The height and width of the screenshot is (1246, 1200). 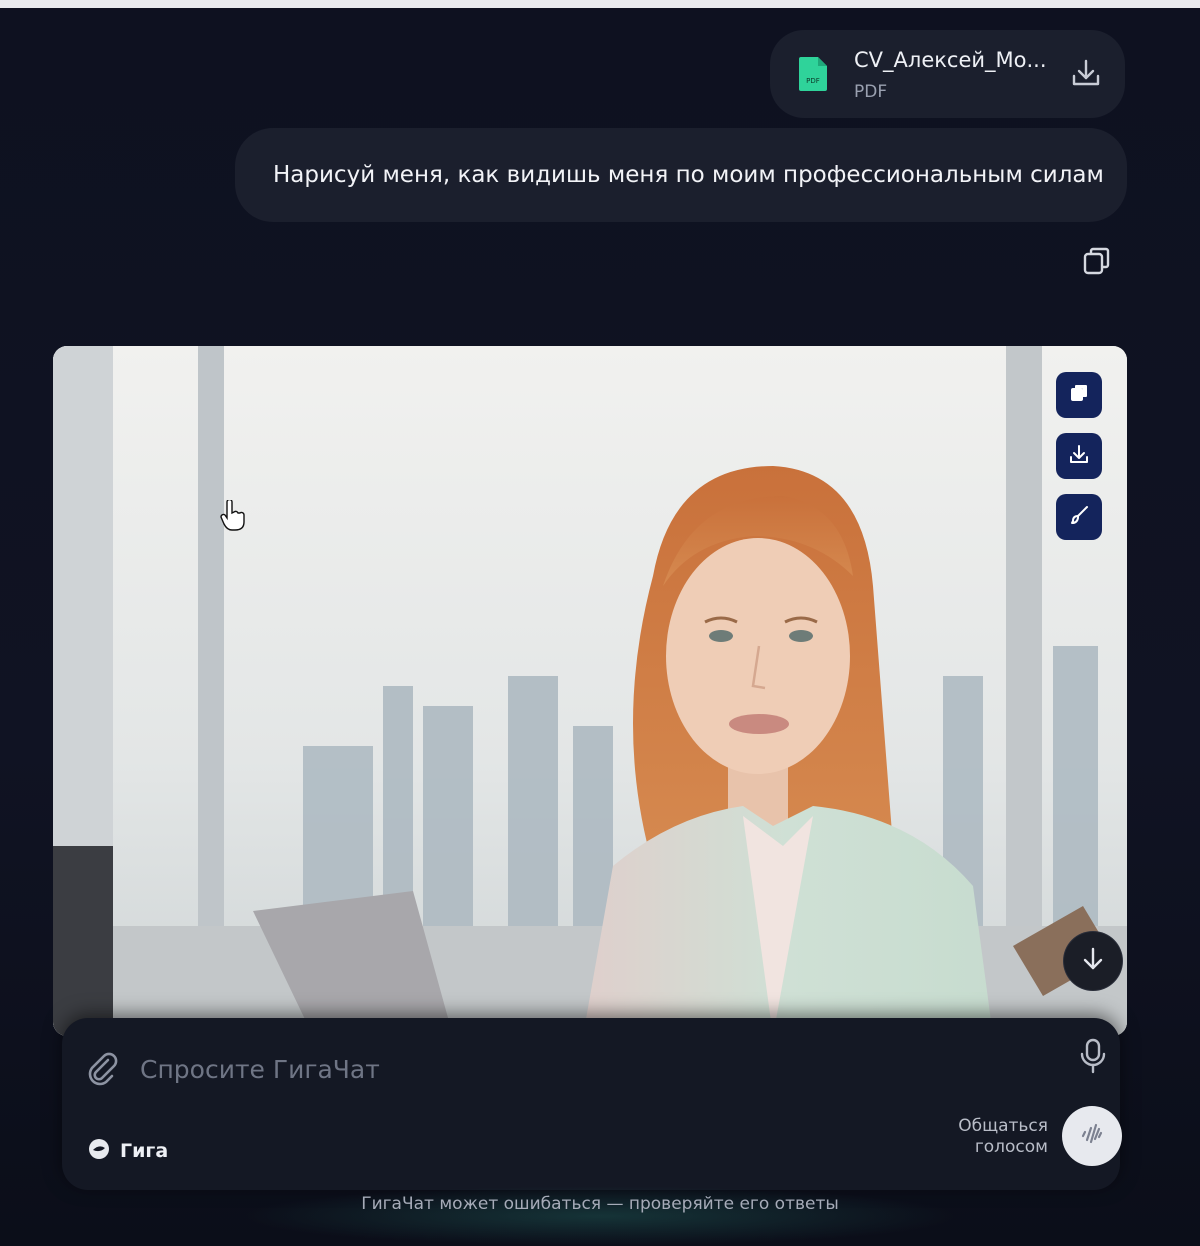 I want to click on attachment-file-type: PDF, so click(x=871, y=92).